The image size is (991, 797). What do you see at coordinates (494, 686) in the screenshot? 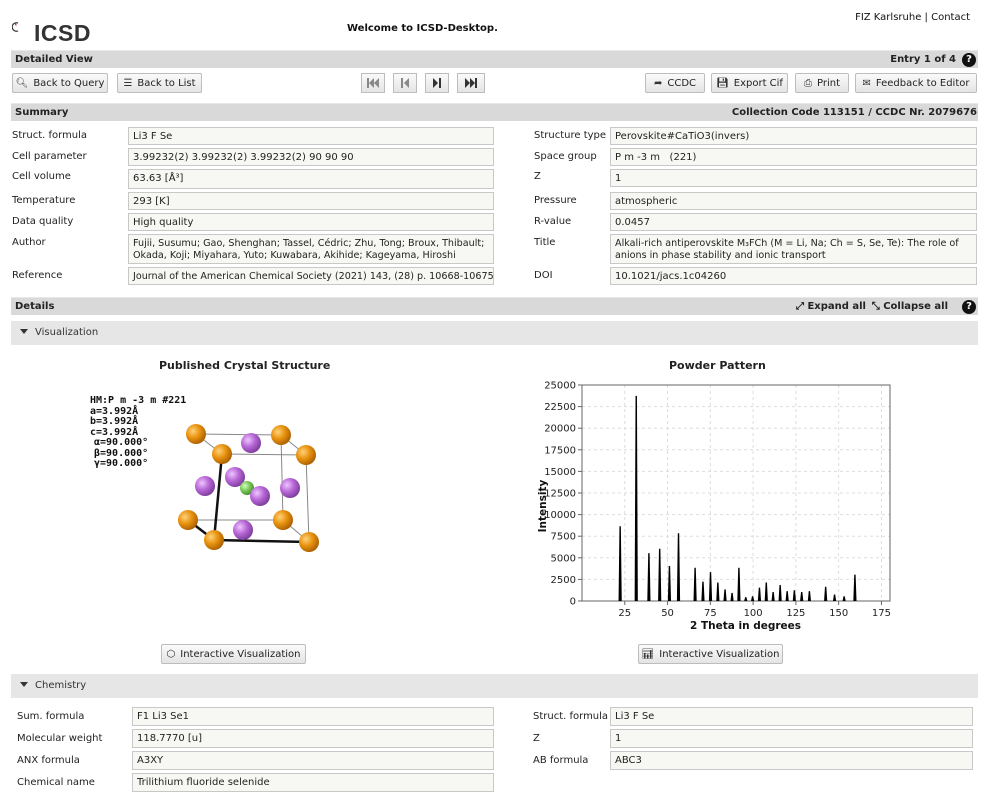
I see `chemistry-toggle: Chemistry` at bounding box center [494, 686].